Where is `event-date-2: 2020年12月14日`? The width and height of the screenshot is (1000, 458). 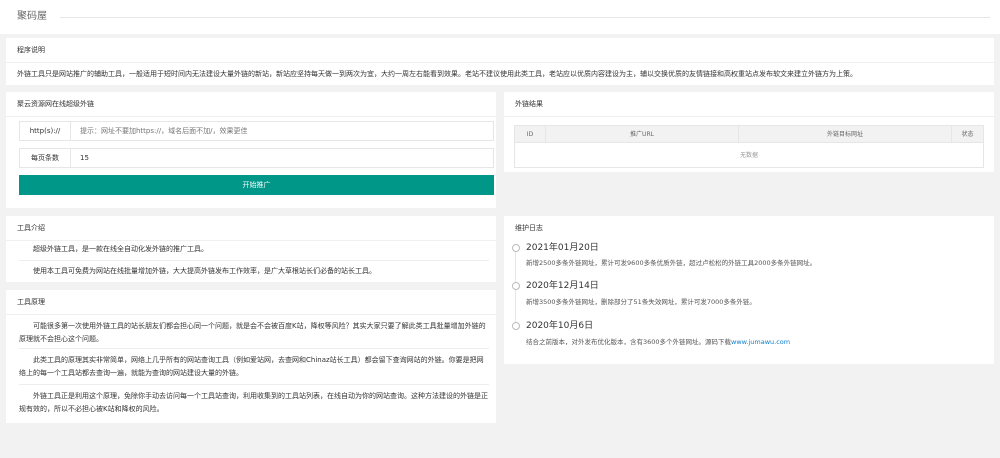 event-date-2: 2020年12月14日 is located at coordinates (562, 286).